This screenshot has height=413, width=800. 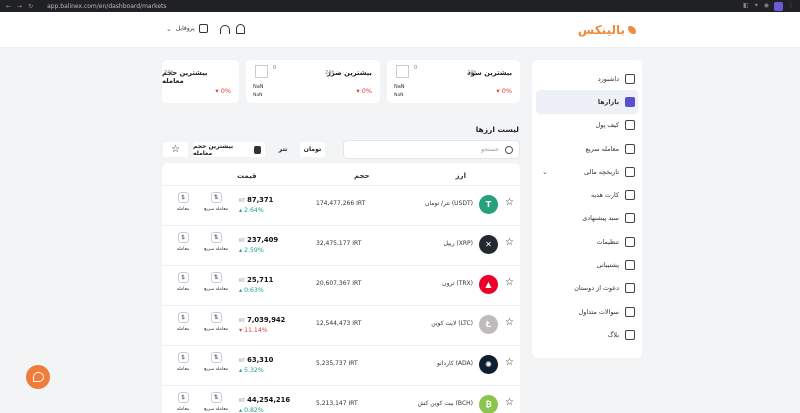 What do you see at coordinates (362, 176) in the screenshot?
I see `column-header-volume: حجم` at bounding box center [362, 176].